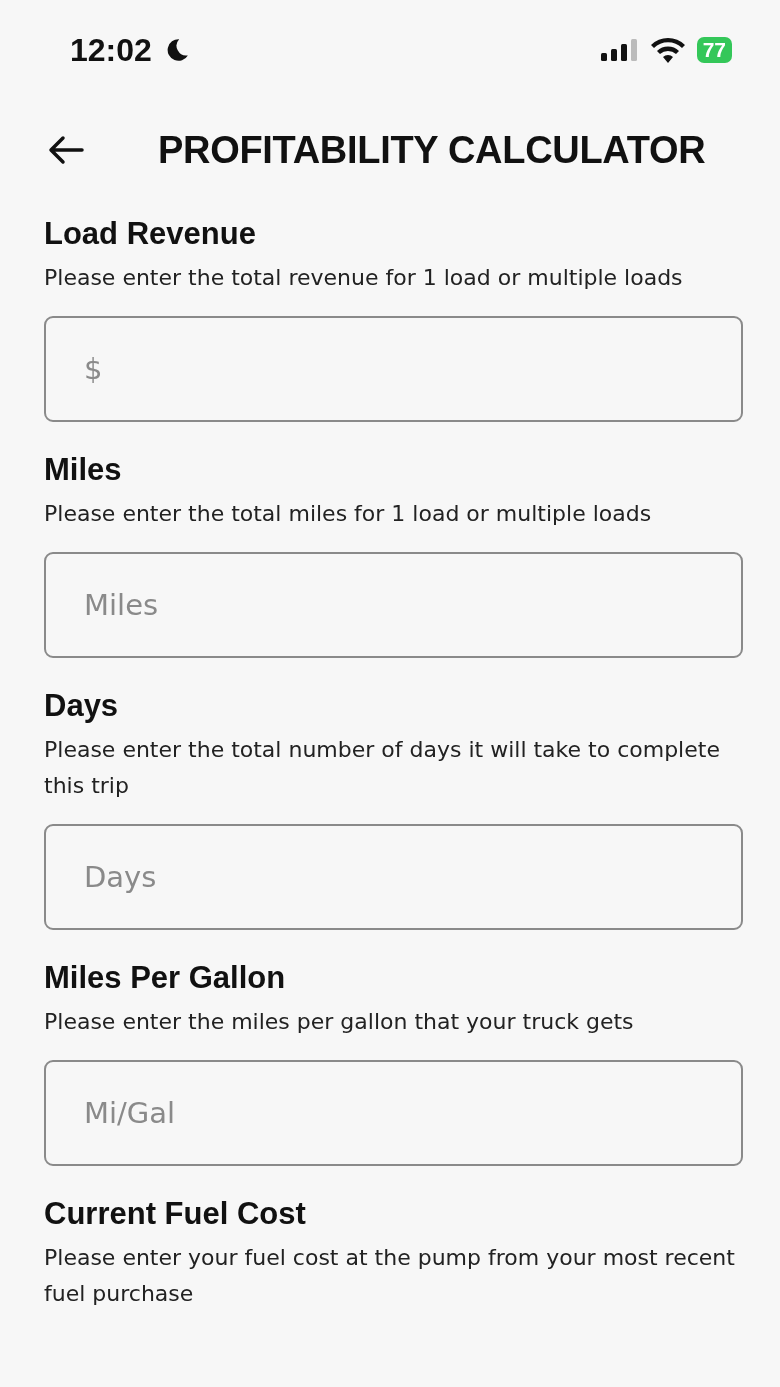 The image size is (780, 1387). I want to click on input-field: $, so click(393, 369).